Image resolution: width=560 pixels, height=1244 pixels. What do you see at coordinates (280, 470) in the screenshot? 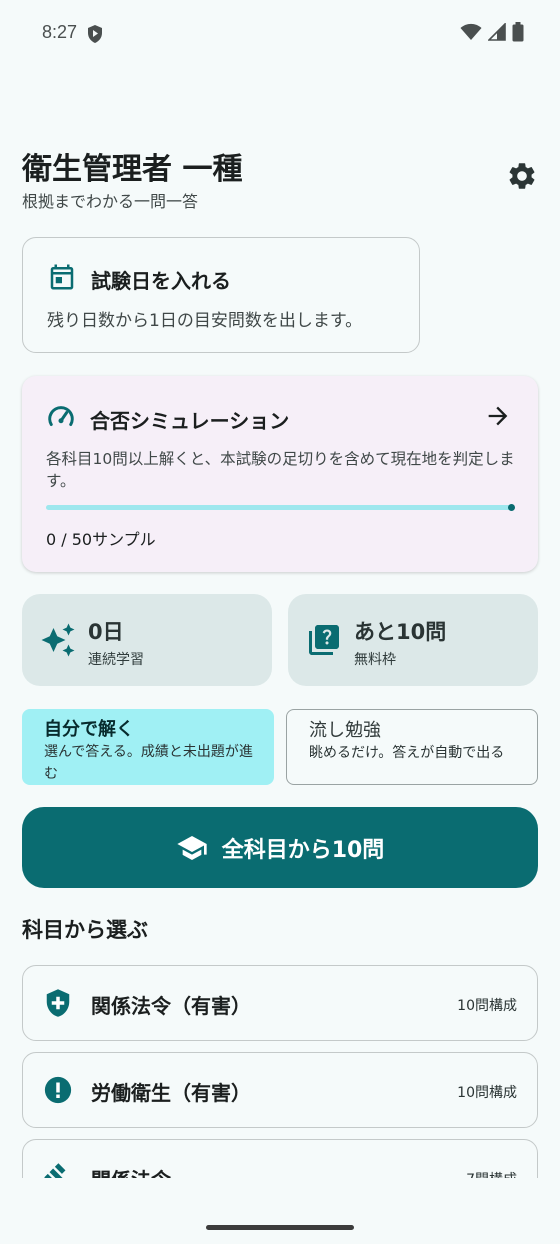
I see `simulation-description: 各科目10問以上解くと、本試験の足切りを含めて現在地を判定します。` at bounding box center [280, 470].